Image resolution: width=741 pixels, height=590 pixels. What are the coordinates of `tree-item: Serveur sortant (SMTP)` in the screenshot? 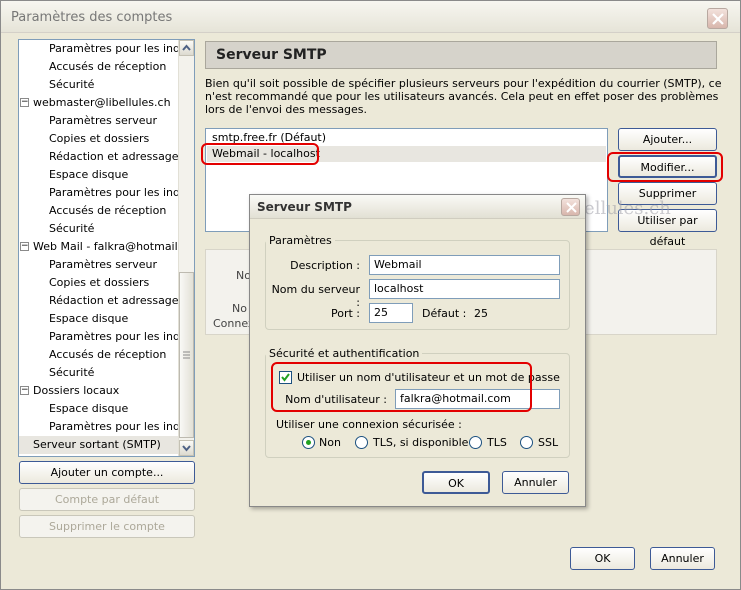 It's located at (99, 445).